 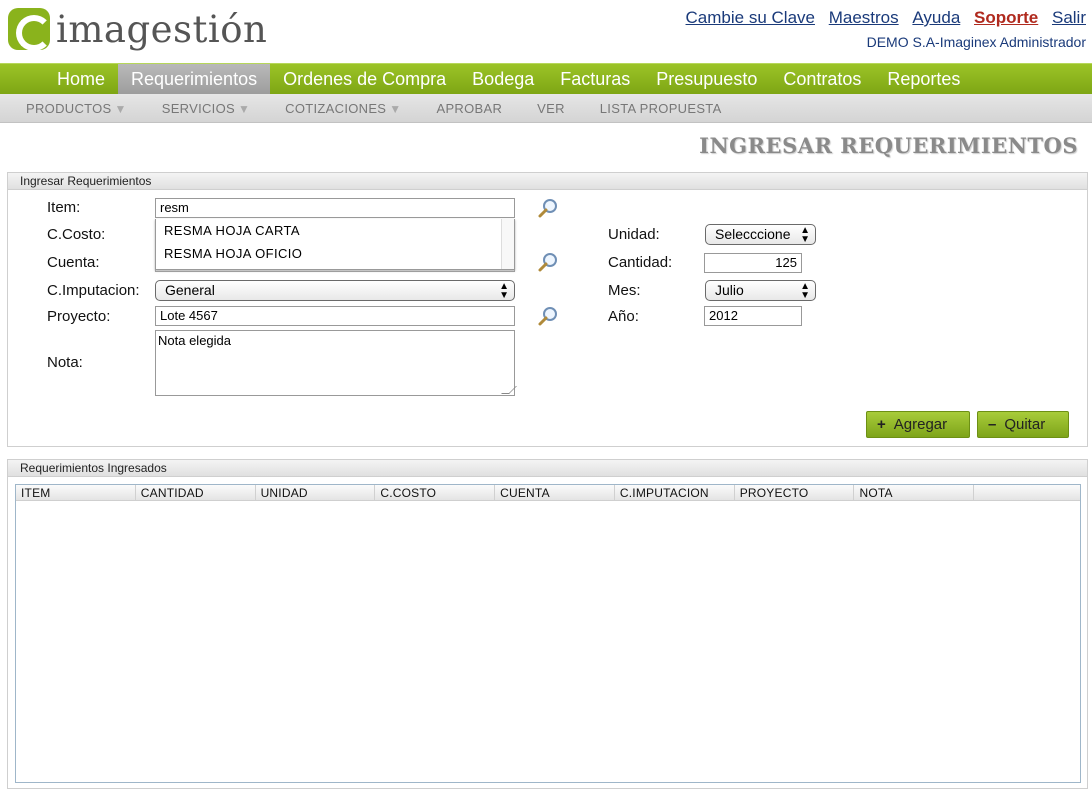 What do you see at coordinates (595, 79) in the screenshot?
I see `nav-facturas: Facturas` at bounding box center [595, 79].